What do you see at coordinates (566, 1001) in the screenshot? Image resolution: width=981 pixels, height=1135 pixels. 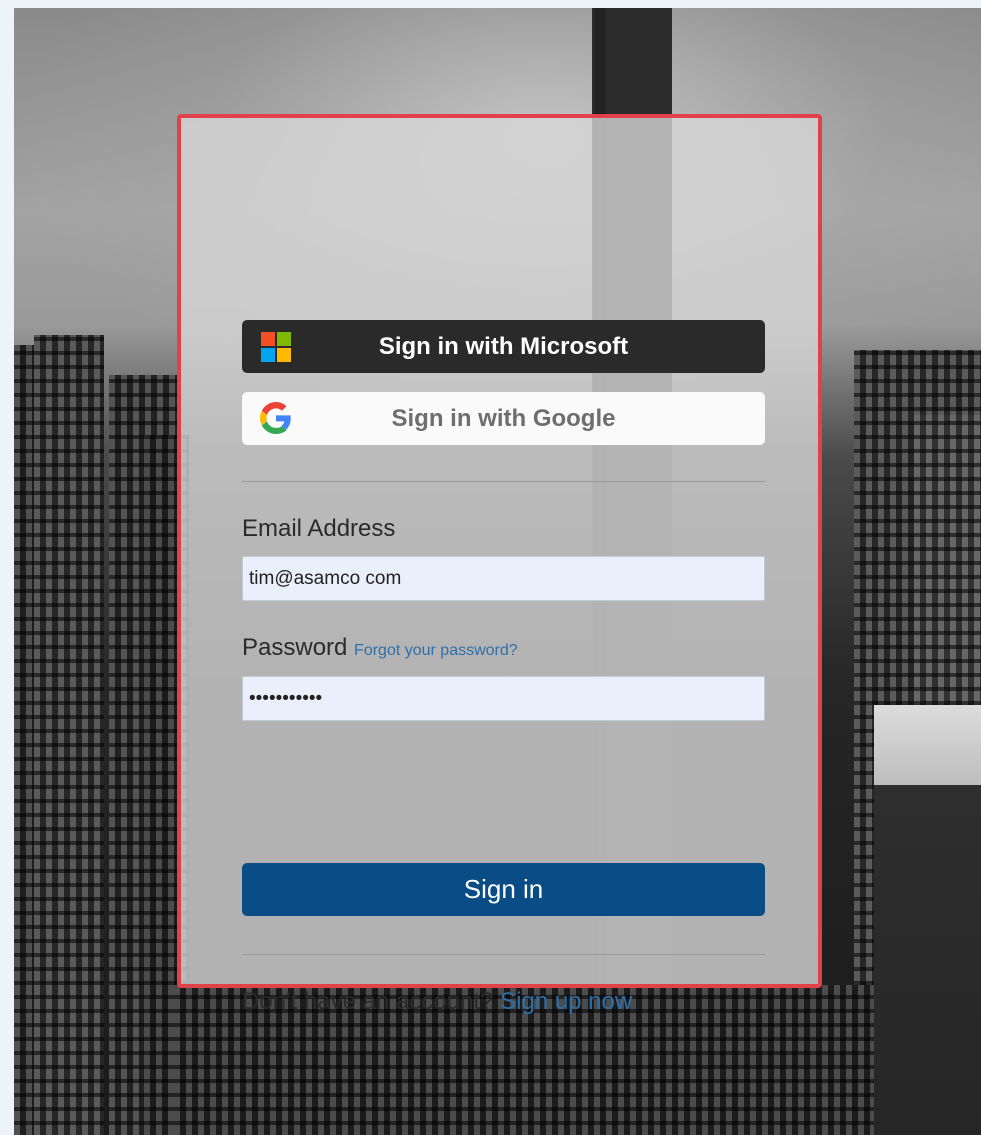 I see `sign-up-link: Sign up now` at bounding box center [566, 1001].